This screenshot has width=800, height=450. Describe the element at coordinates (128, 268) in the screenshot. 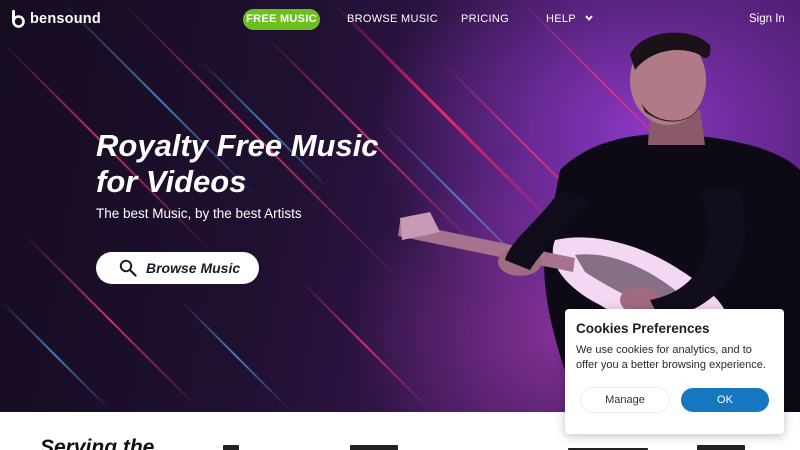

I see `search-icon` at that location.